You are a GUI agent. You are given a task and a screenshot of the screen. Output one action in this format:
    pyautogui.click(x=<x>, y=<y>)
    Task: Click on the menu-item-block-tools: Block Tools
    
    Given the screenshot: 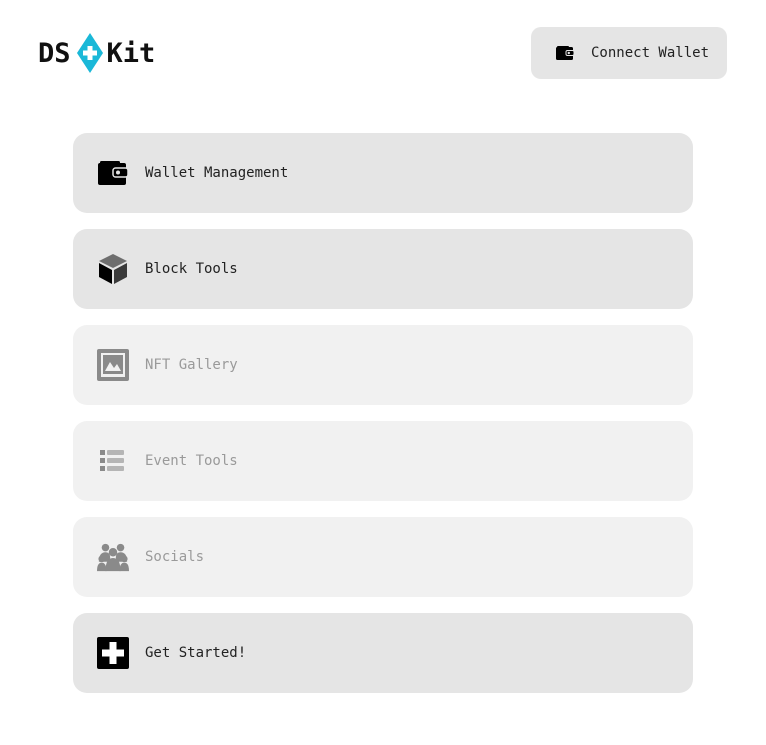 What is the action you would take?
    pyautogui.click(x=383, y=269)
    